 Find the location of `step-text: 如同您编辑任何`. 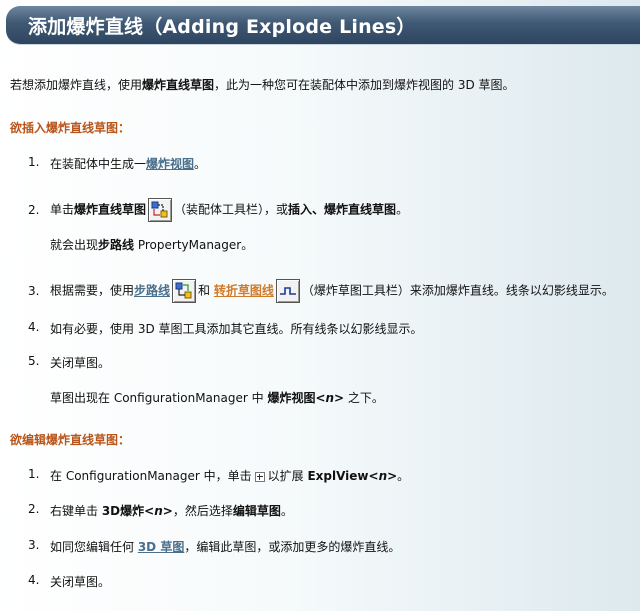

step-text: 如同您编辑任何 is located at coordinates (94, 547).